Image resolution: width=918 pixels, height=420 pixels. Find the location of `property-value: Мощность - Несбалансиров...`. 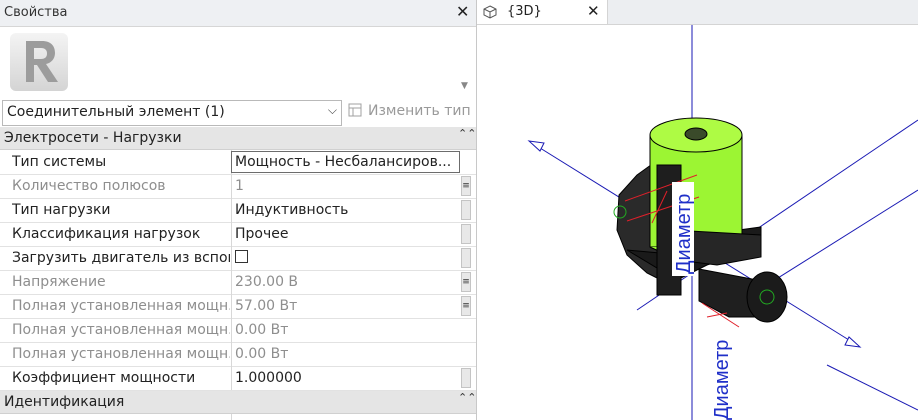

property-value: Мощность - Несбалансиров... is located at coordinates (347, 162).